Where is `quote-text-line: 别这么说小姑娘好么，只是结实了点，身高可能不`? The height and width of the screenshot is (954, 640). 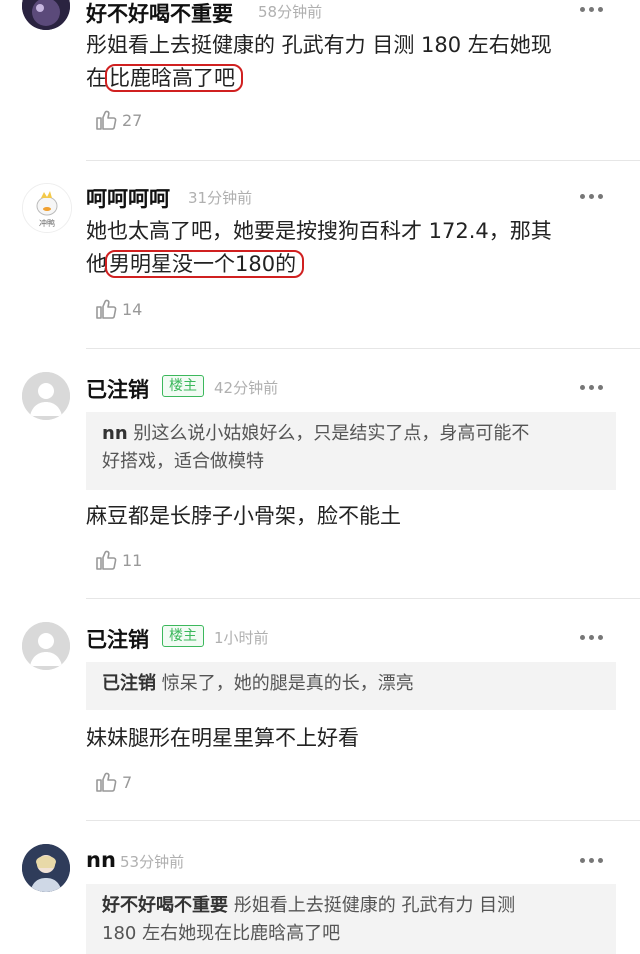
quote-text-line: 别这么说小姑娘好么，只是结实了点，身高可能不 is located at coordinates (331, 433).